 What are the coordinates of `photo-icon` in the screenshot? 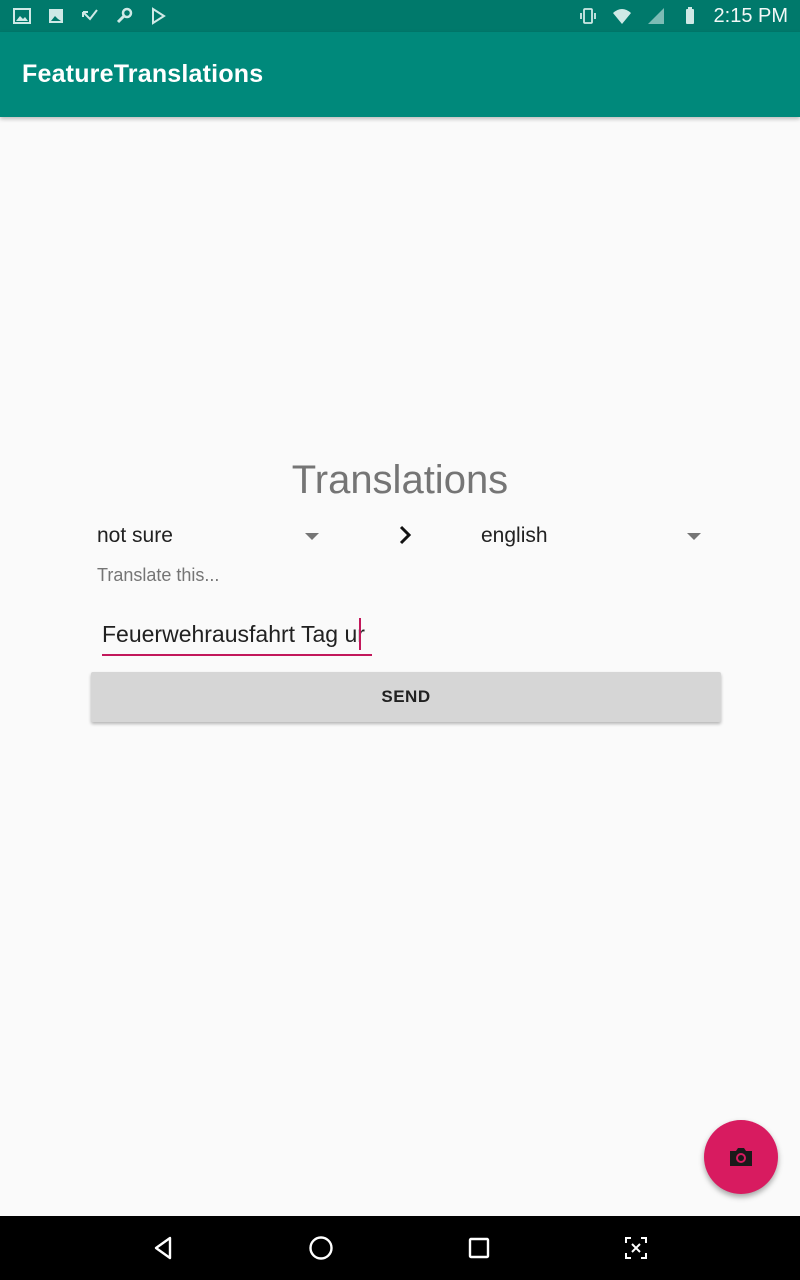 It's located at (56, 16).